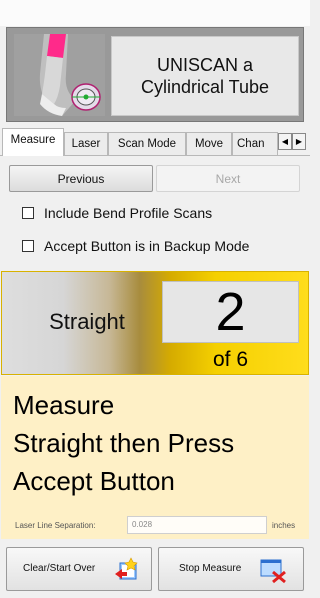  Describe the element at coordinates (284, 525) in the screenshot. I see `laser-separation-units: inches` at that location.